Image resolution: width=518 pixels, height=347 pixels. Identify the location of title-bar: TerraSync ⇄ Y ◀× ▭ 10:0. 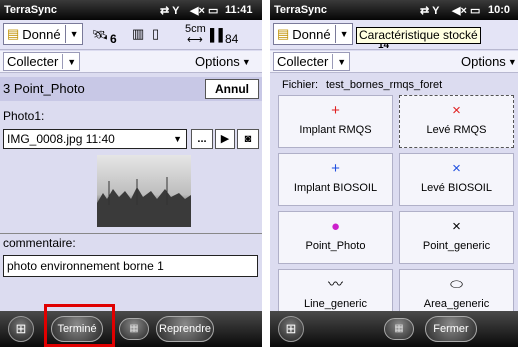
(394, 10).